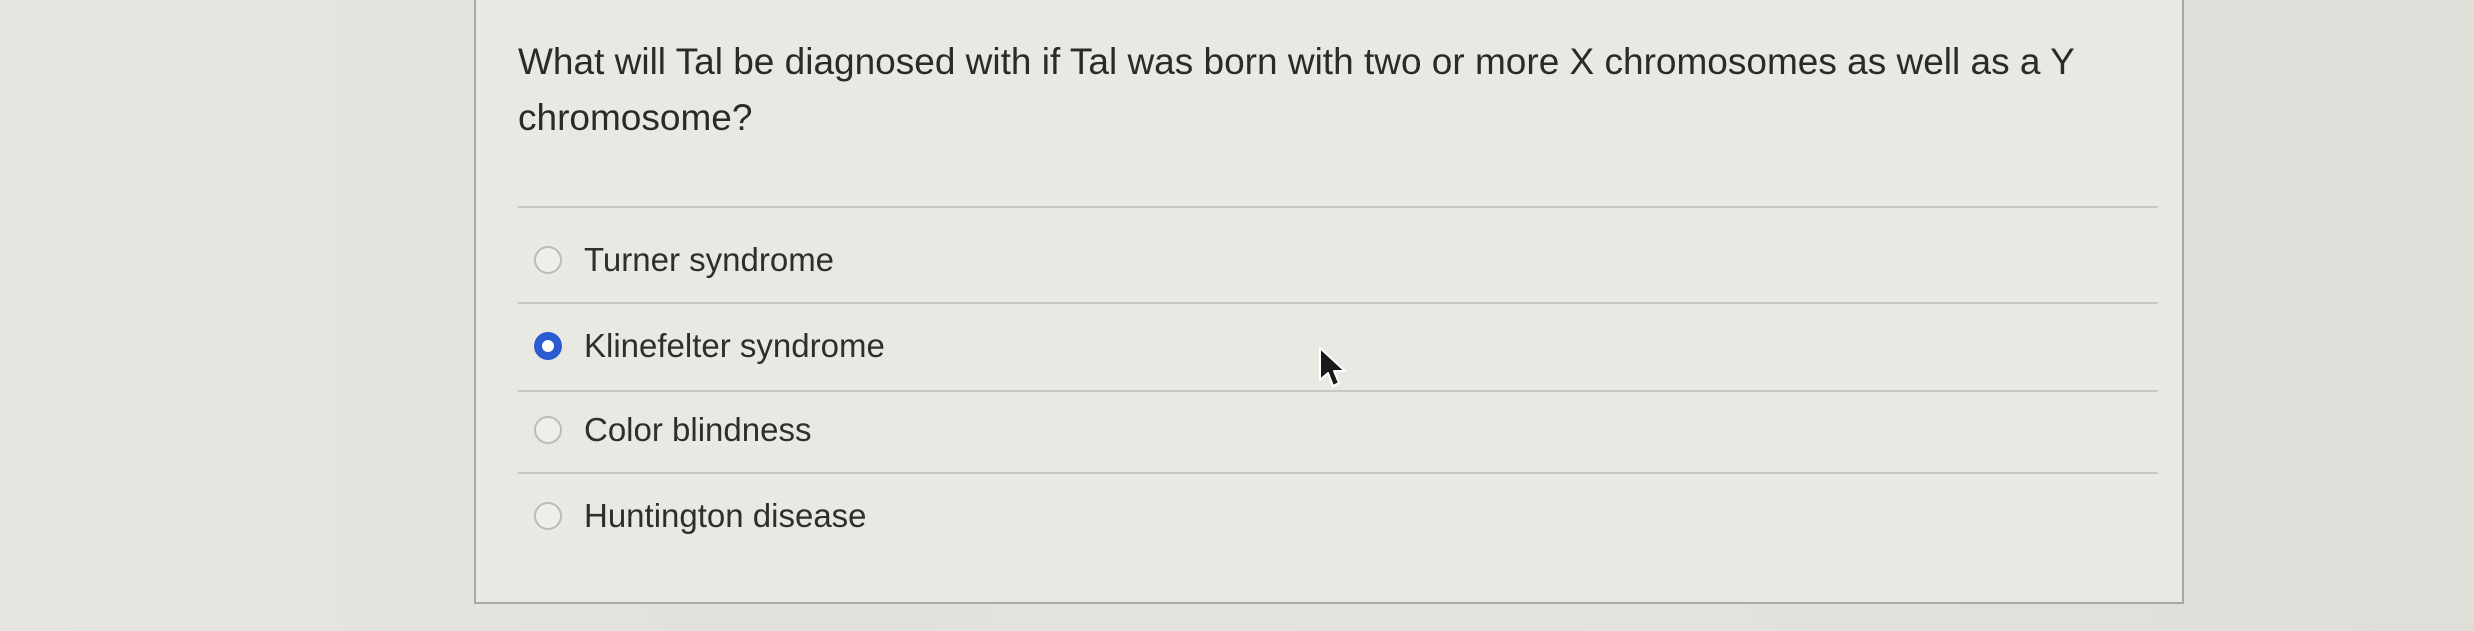  Describe the element at coordinates (725, 515) in the screenshot. I see `option-label: Huntington disease` at that location.